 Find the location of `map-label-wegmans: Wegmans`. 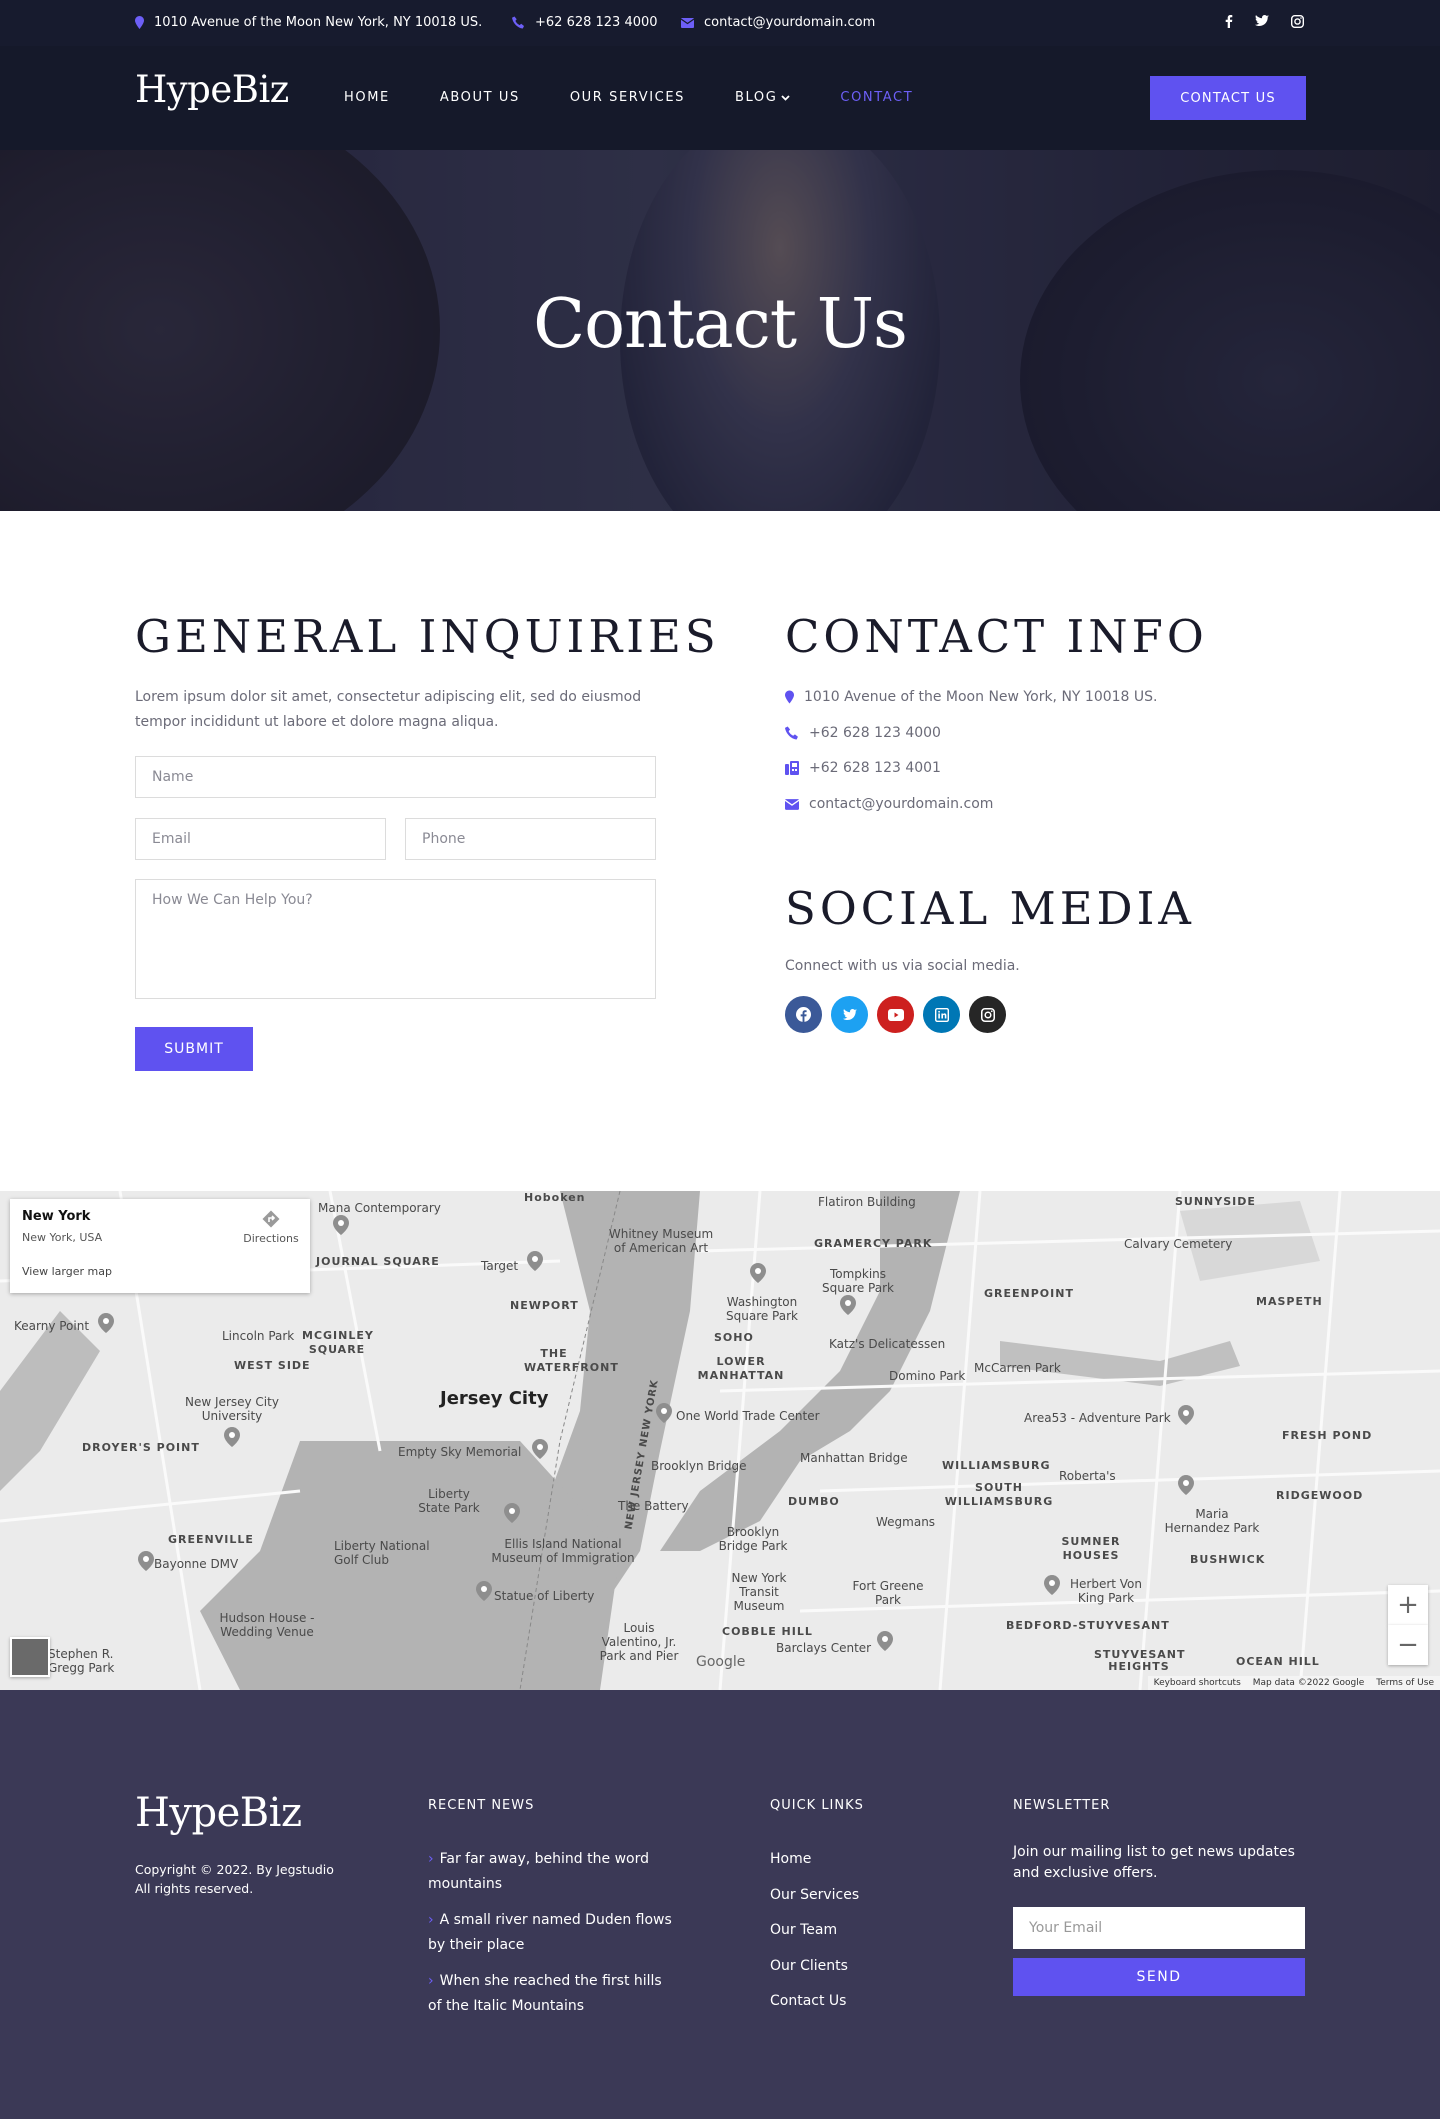

map-label-wegmans: Wegmans is located at coordinates (906, 1522).